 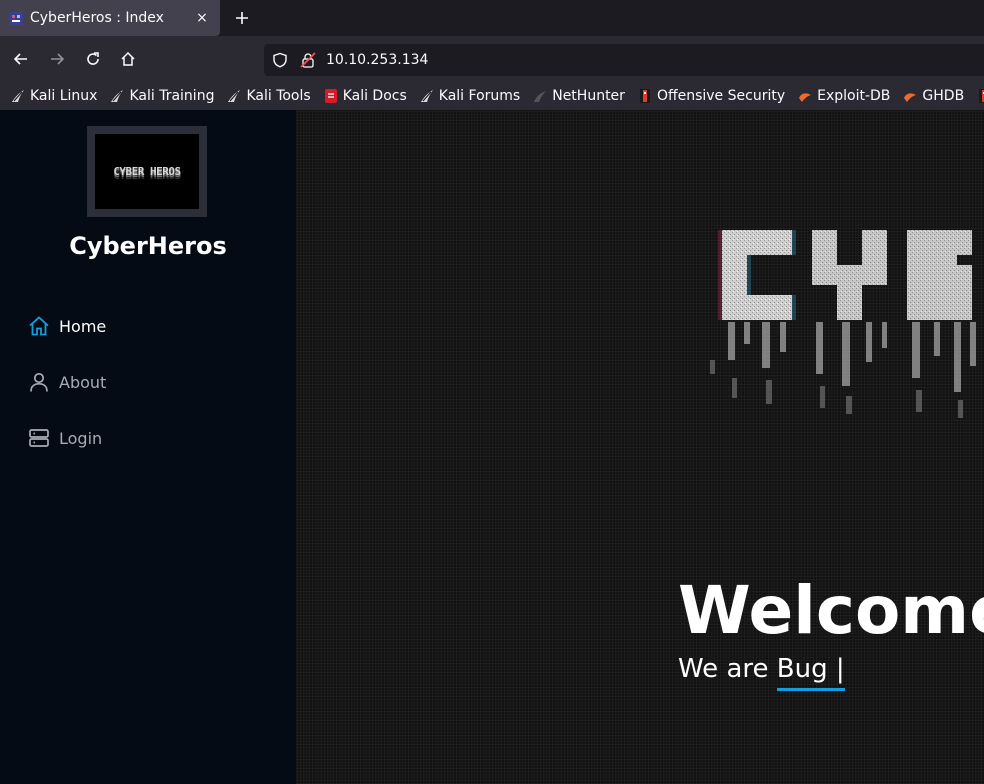 What do you see at coordinates (943, 96) in the screenshot?
I see `bookmark-label: GHDB` at bounding box center [943, 96].